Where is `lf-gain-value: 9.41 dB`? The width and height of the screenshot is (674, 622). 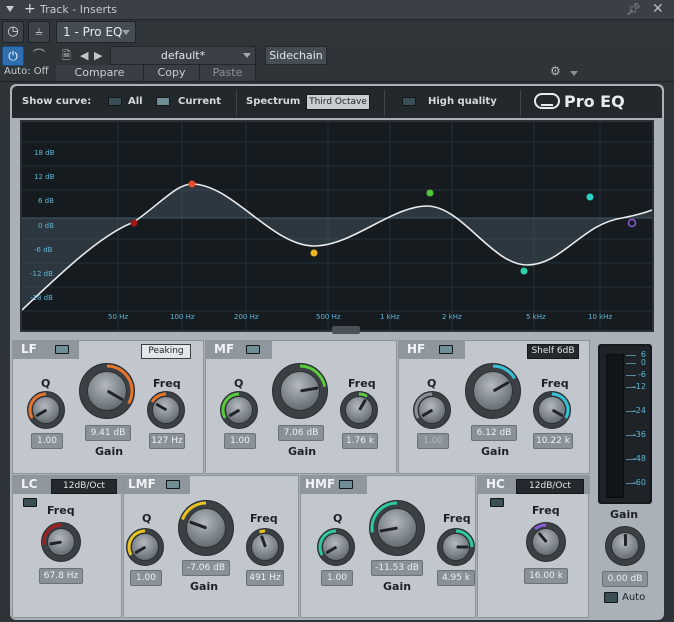 lf-gain-value: 9.41 dB is located at coordinates (108, 433).